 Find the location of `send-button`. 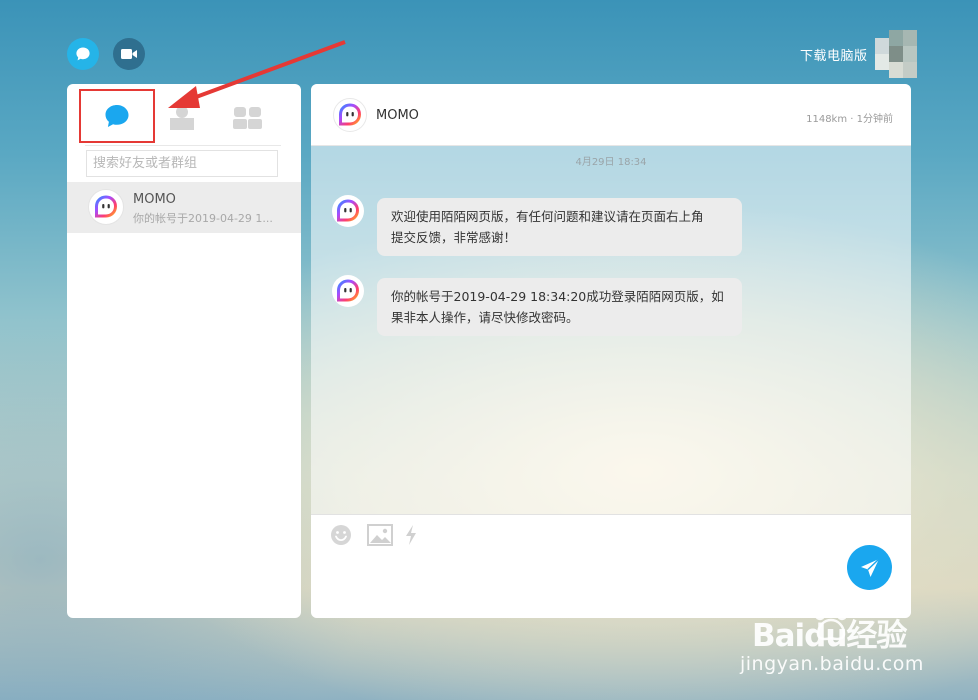

send-button is located at coordinates (869, 567).